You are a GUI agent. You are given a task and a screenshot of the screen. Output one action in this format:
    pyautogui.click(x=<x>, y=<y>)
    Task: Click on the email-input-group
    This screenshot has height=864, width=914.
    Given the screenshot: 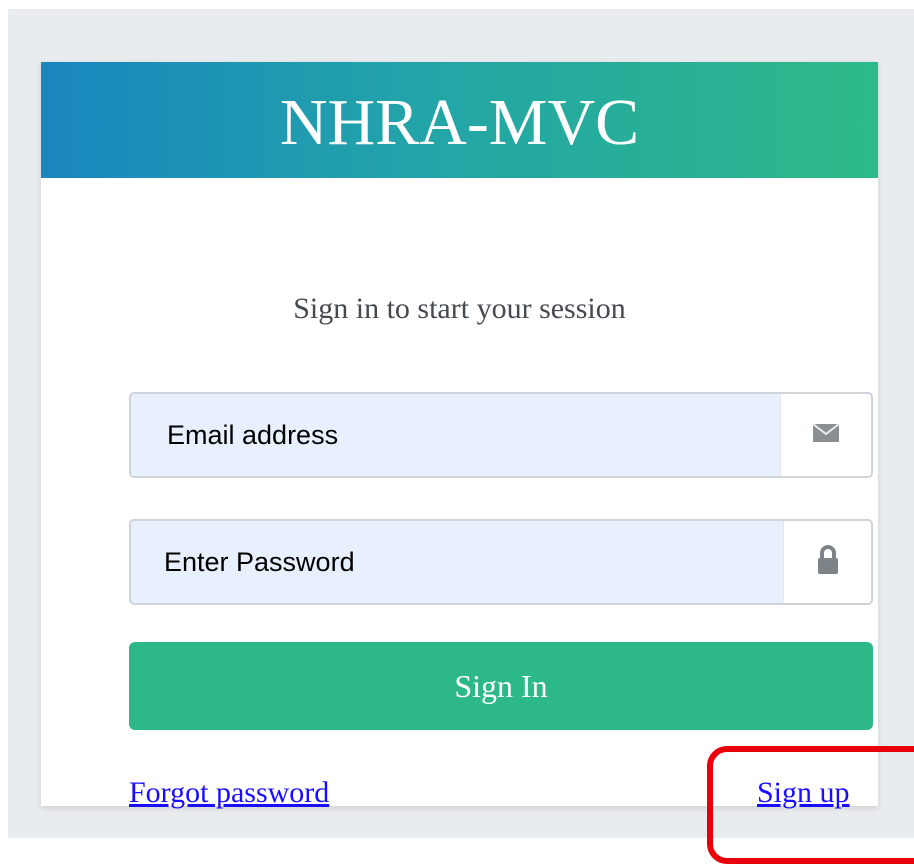 What is the action you would take?
    pyautogui.click(x=501, y=435)
    